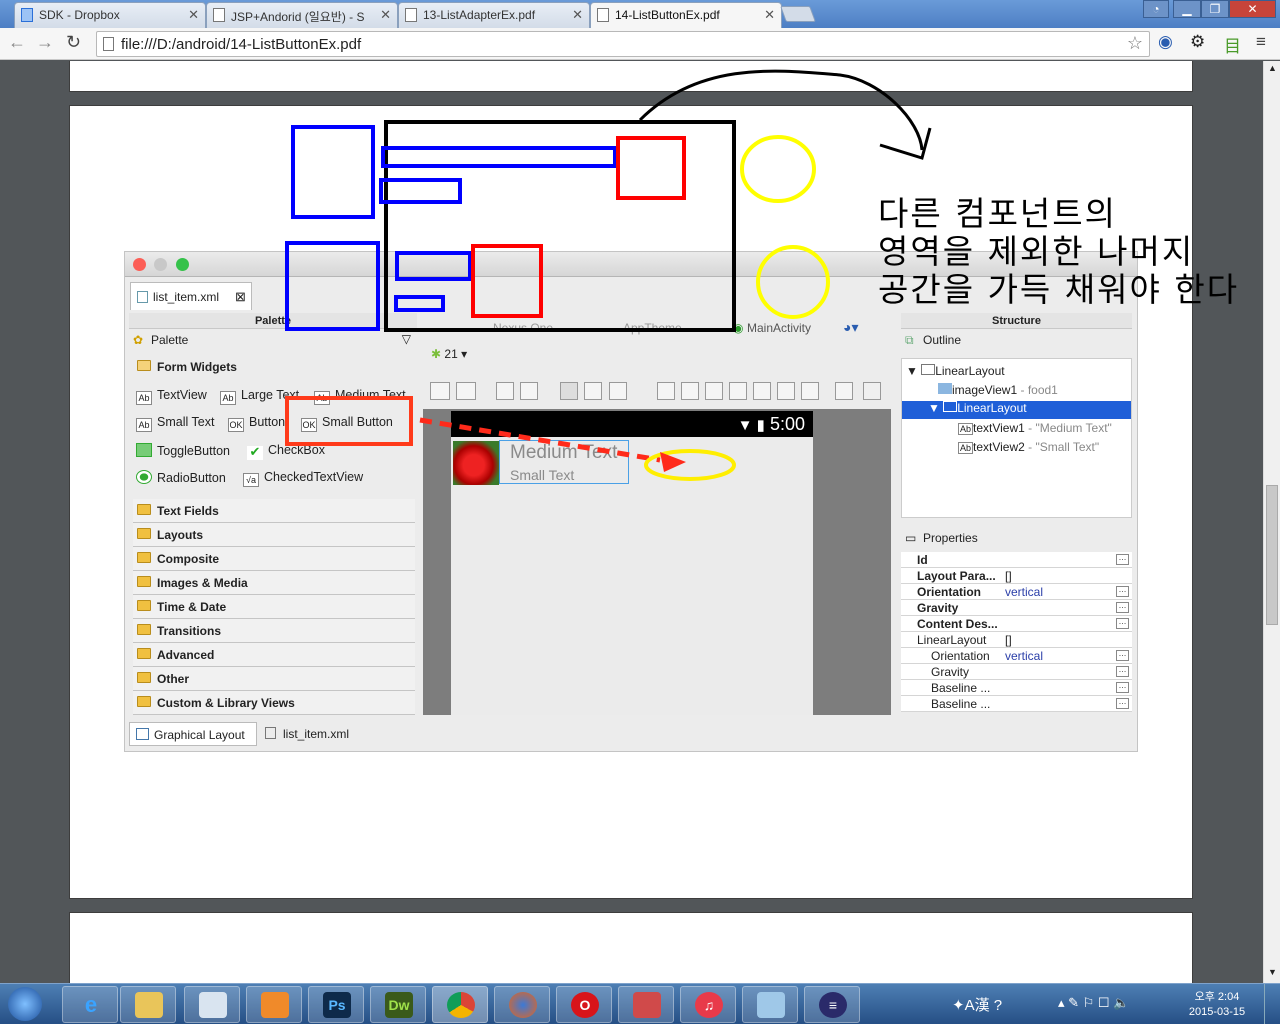 This screenshot has height=1024, width=1280. I want to click on editor-tab-list-item: list_item.xml ⊠, so click(191, 296).